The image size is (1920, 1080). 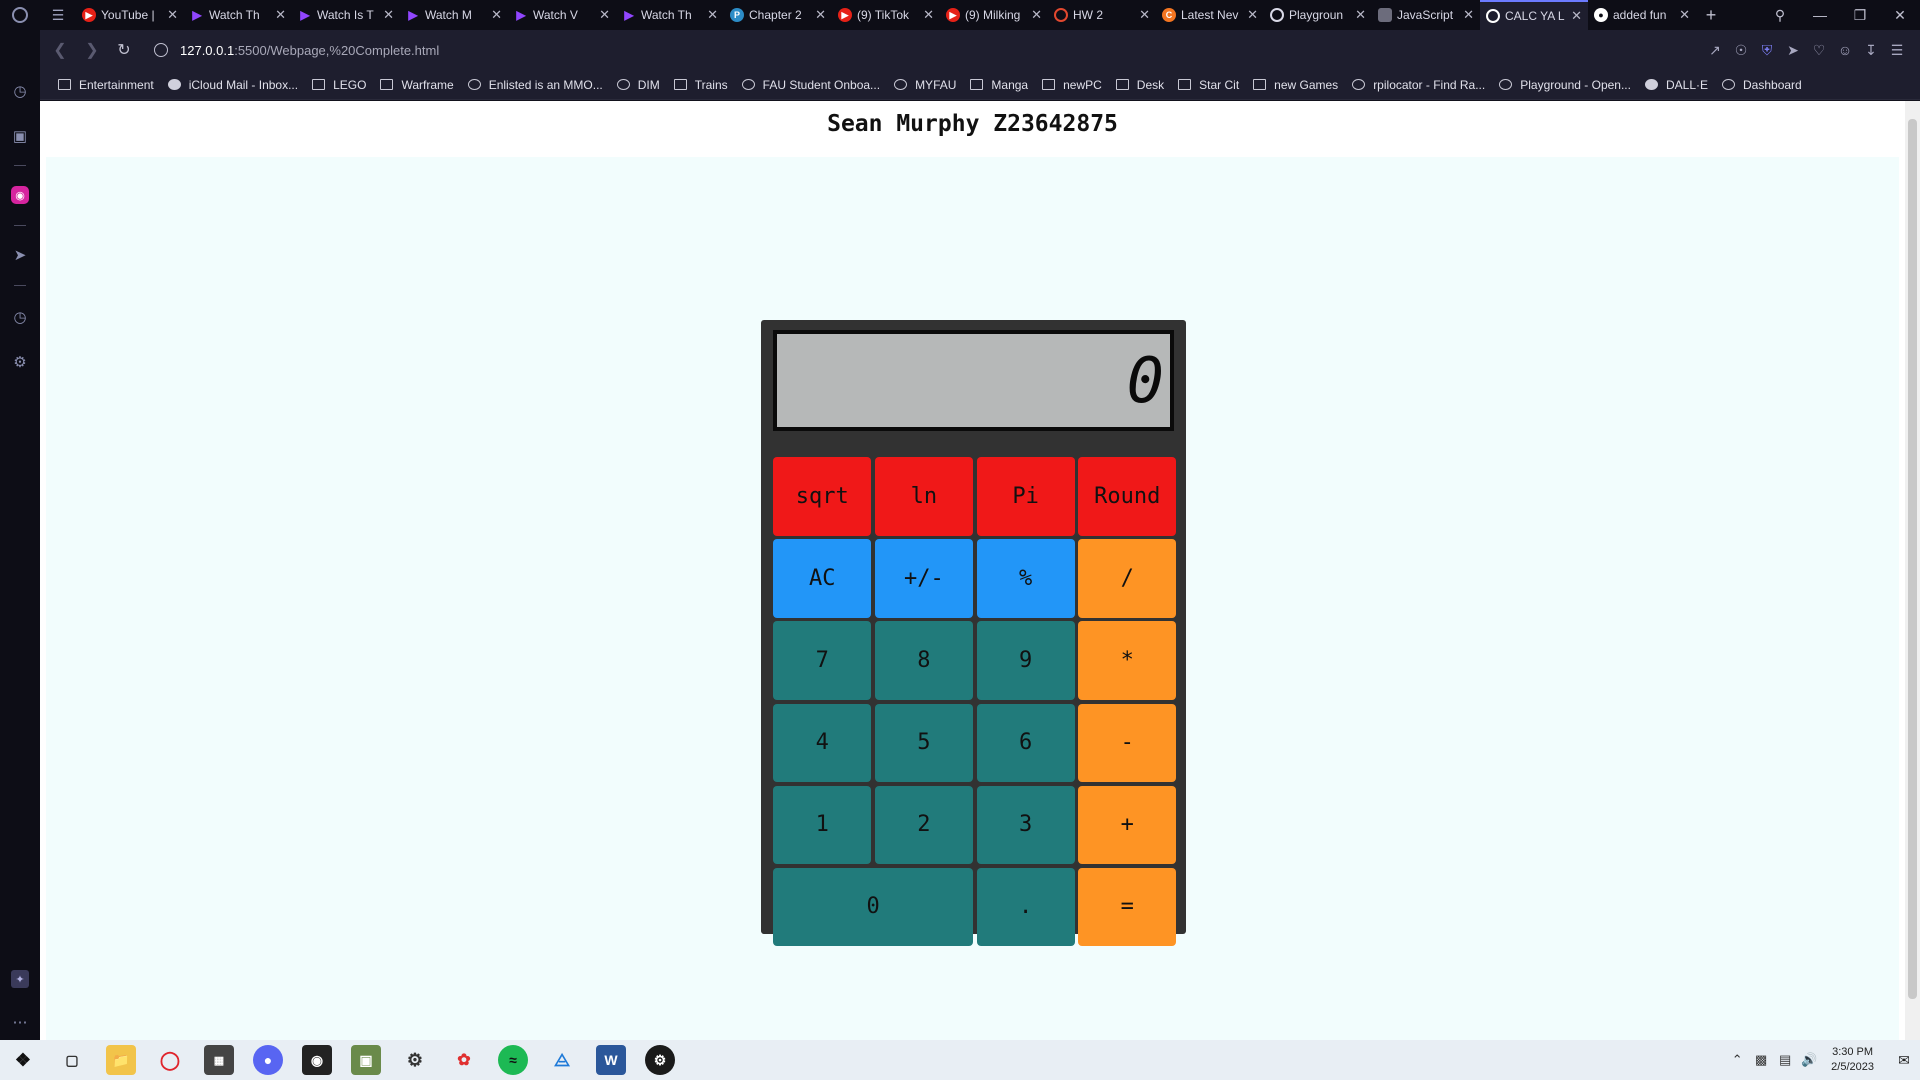 What do you see at coordinates (161, 50) in the screenshot?
I see `site-info-icon` at bounding box center [161, 50].